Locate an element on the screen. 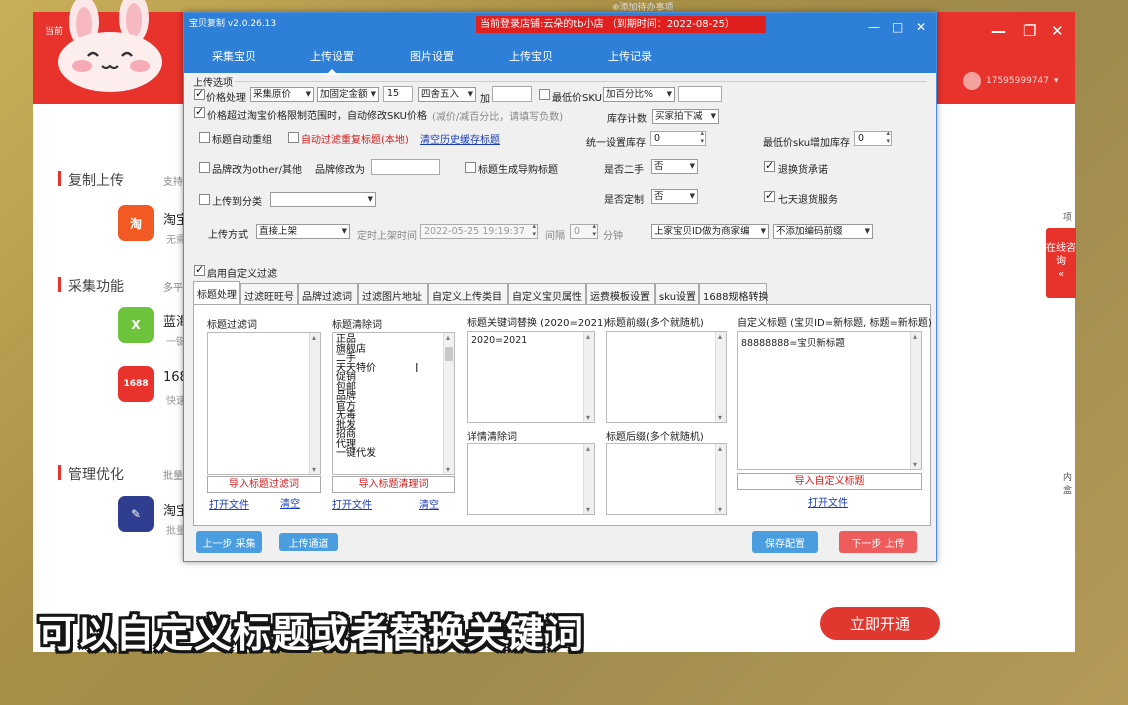 The height and width of the screenshot is (705, 1128). stock-count-select: 买家拍下减 is located at coordinates (685, 116).